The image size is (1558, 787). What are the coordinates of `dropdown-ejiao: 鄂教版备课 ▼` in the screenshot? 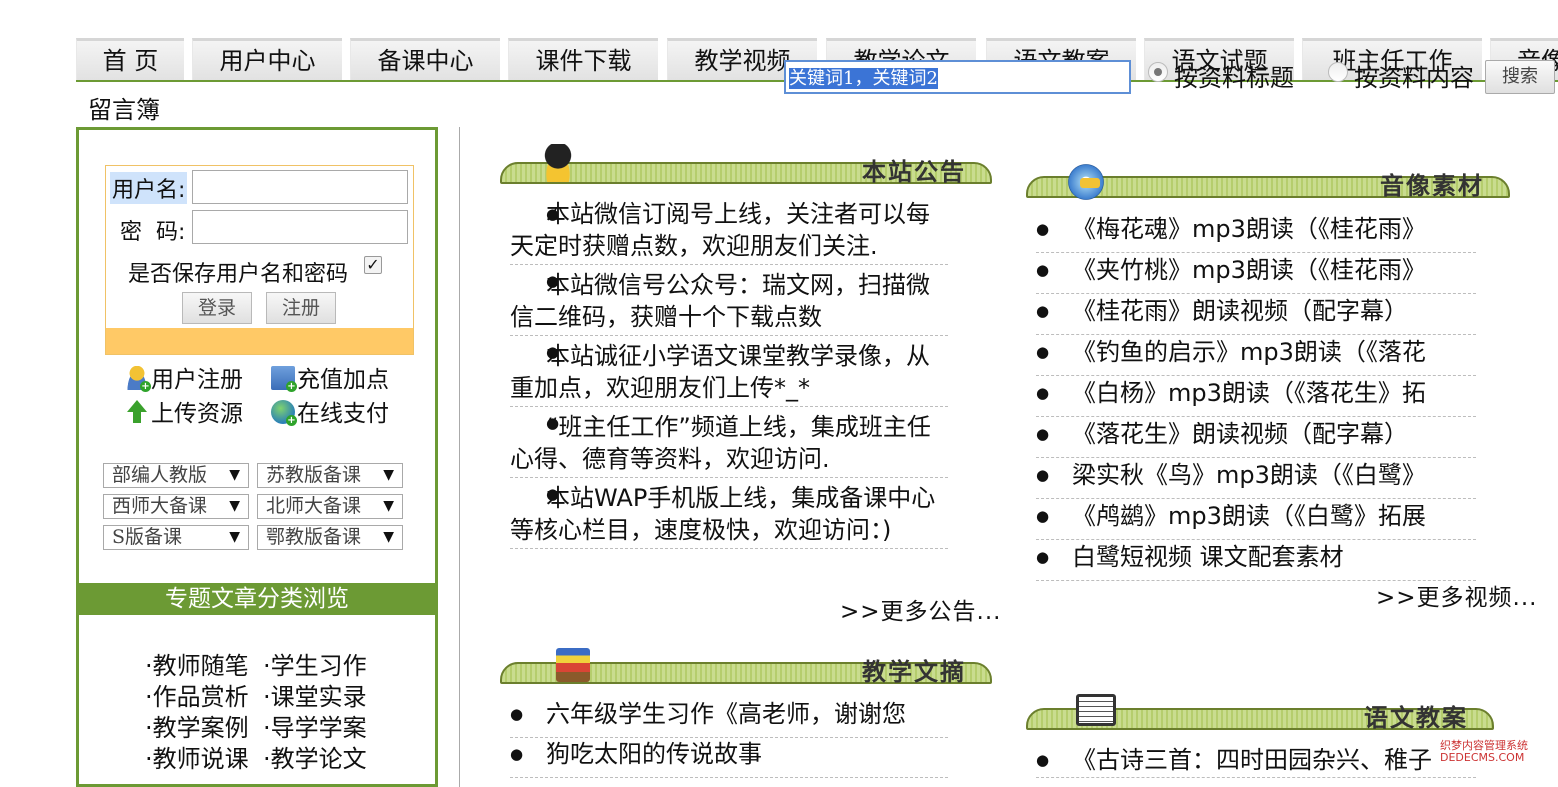 It's located at (330, 537).